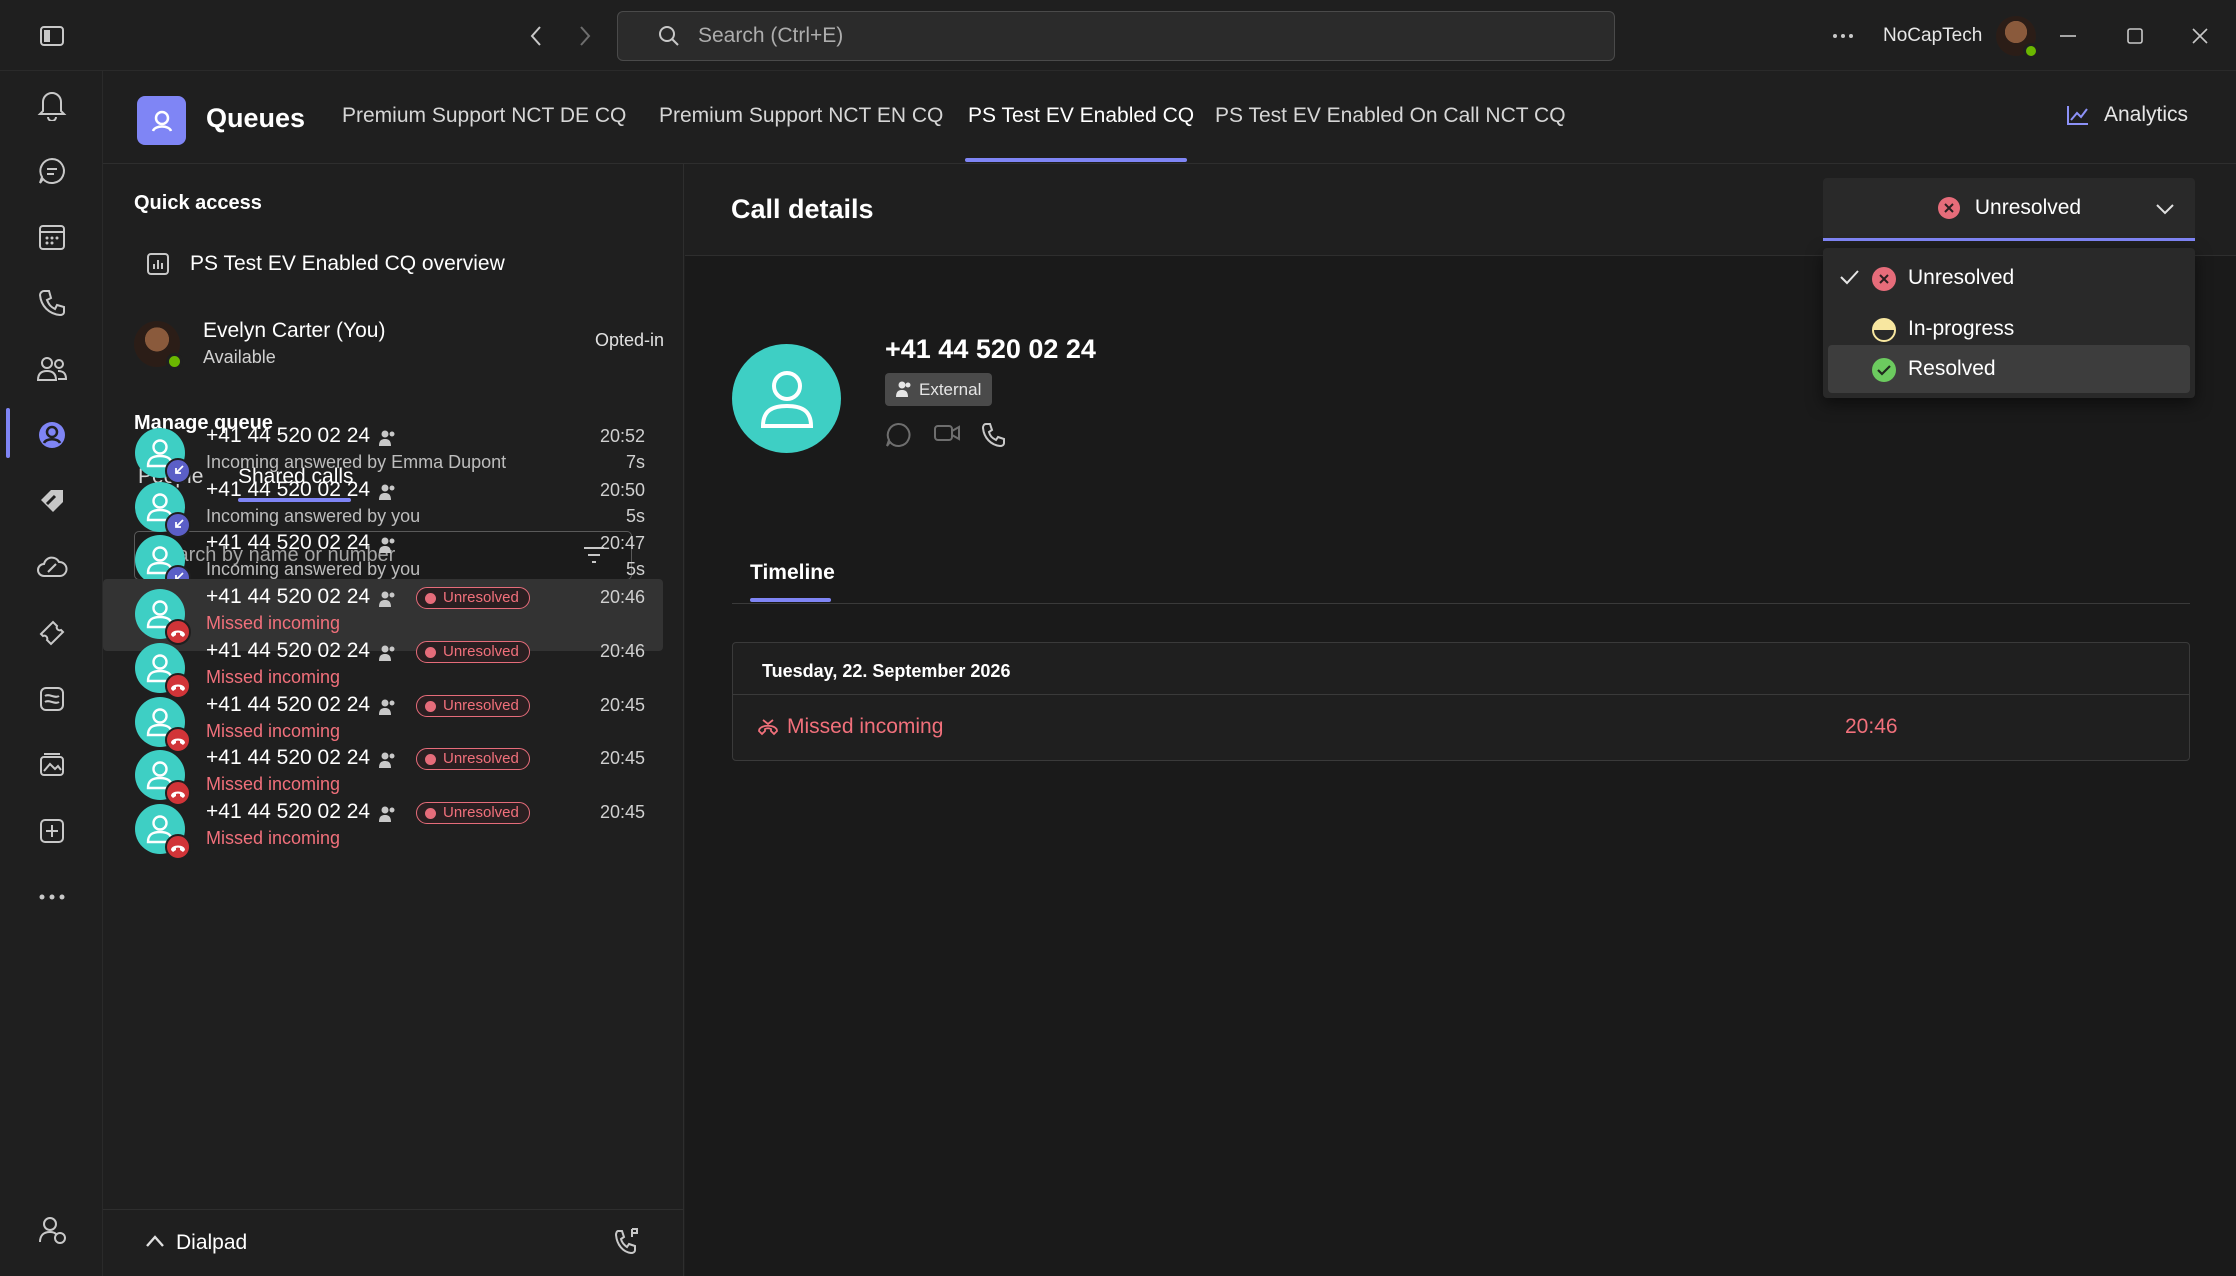  What do you see at coordinates (1843, 36) in the screenshot?
I see `more-options-icon` at bounding box center [1843, 36].